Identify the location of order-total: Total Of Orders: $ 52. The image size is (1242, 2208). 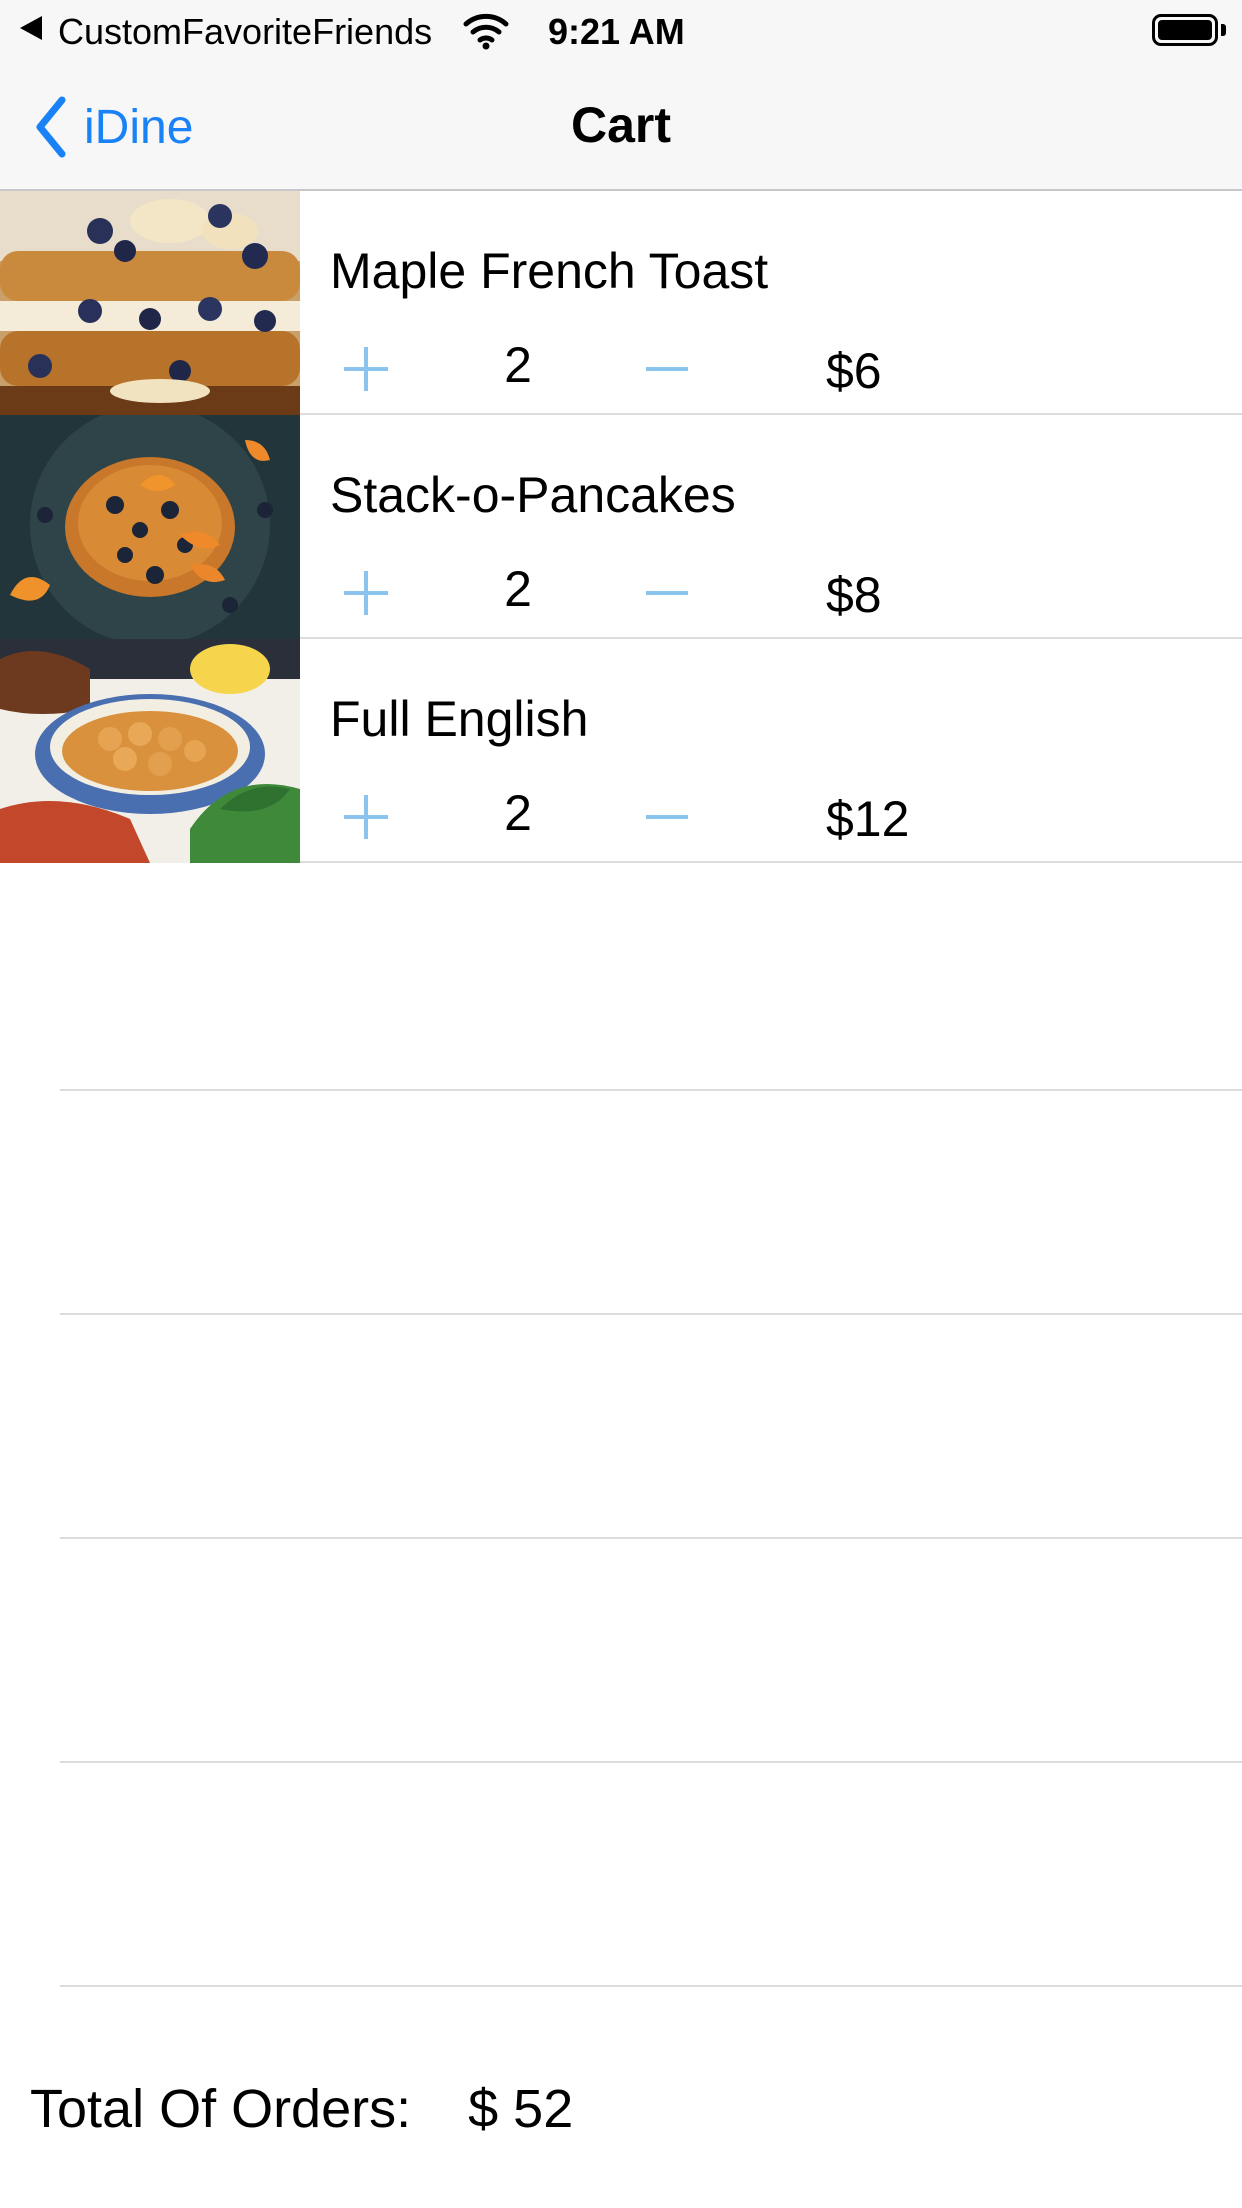
(301, 2109).